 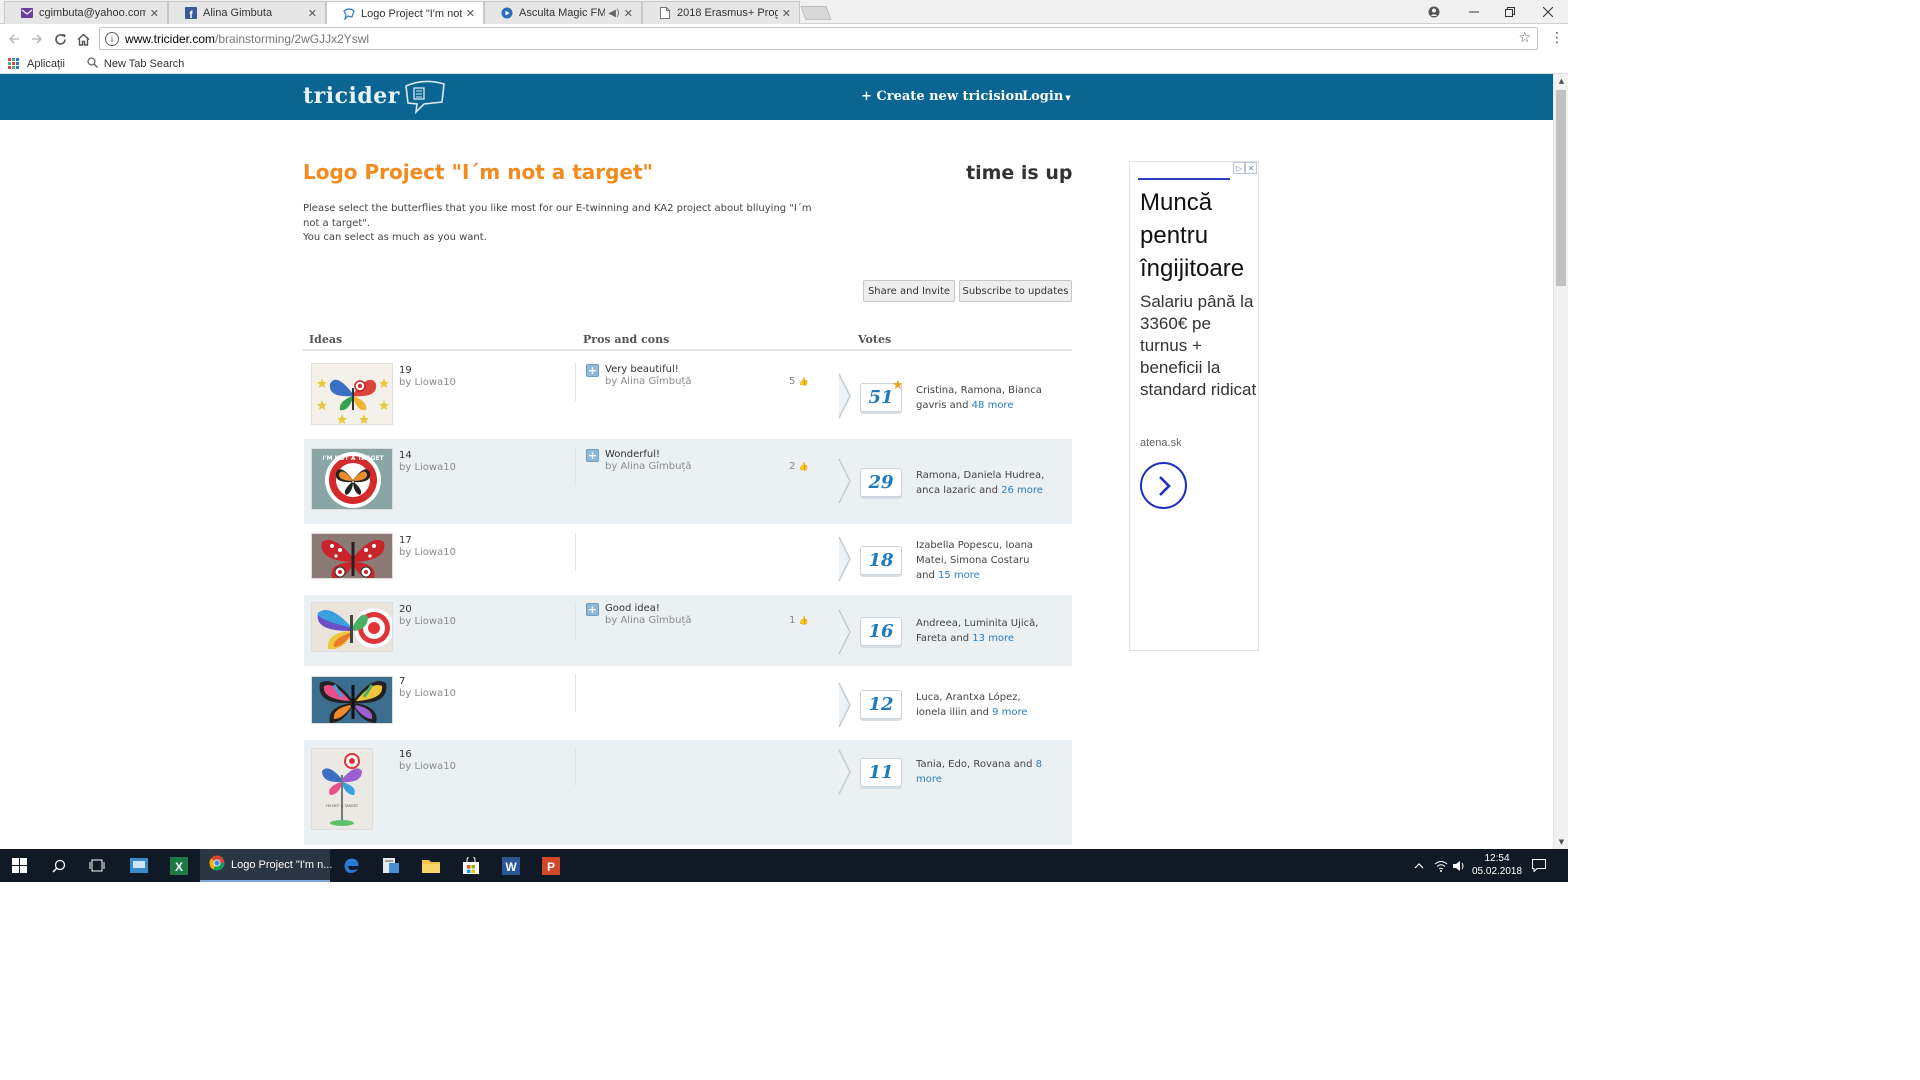 What do you see at coordinates (36, 64) in the screenshot?
I see `bookmark-apps: Aplicații` at bounding box center [36, 64].